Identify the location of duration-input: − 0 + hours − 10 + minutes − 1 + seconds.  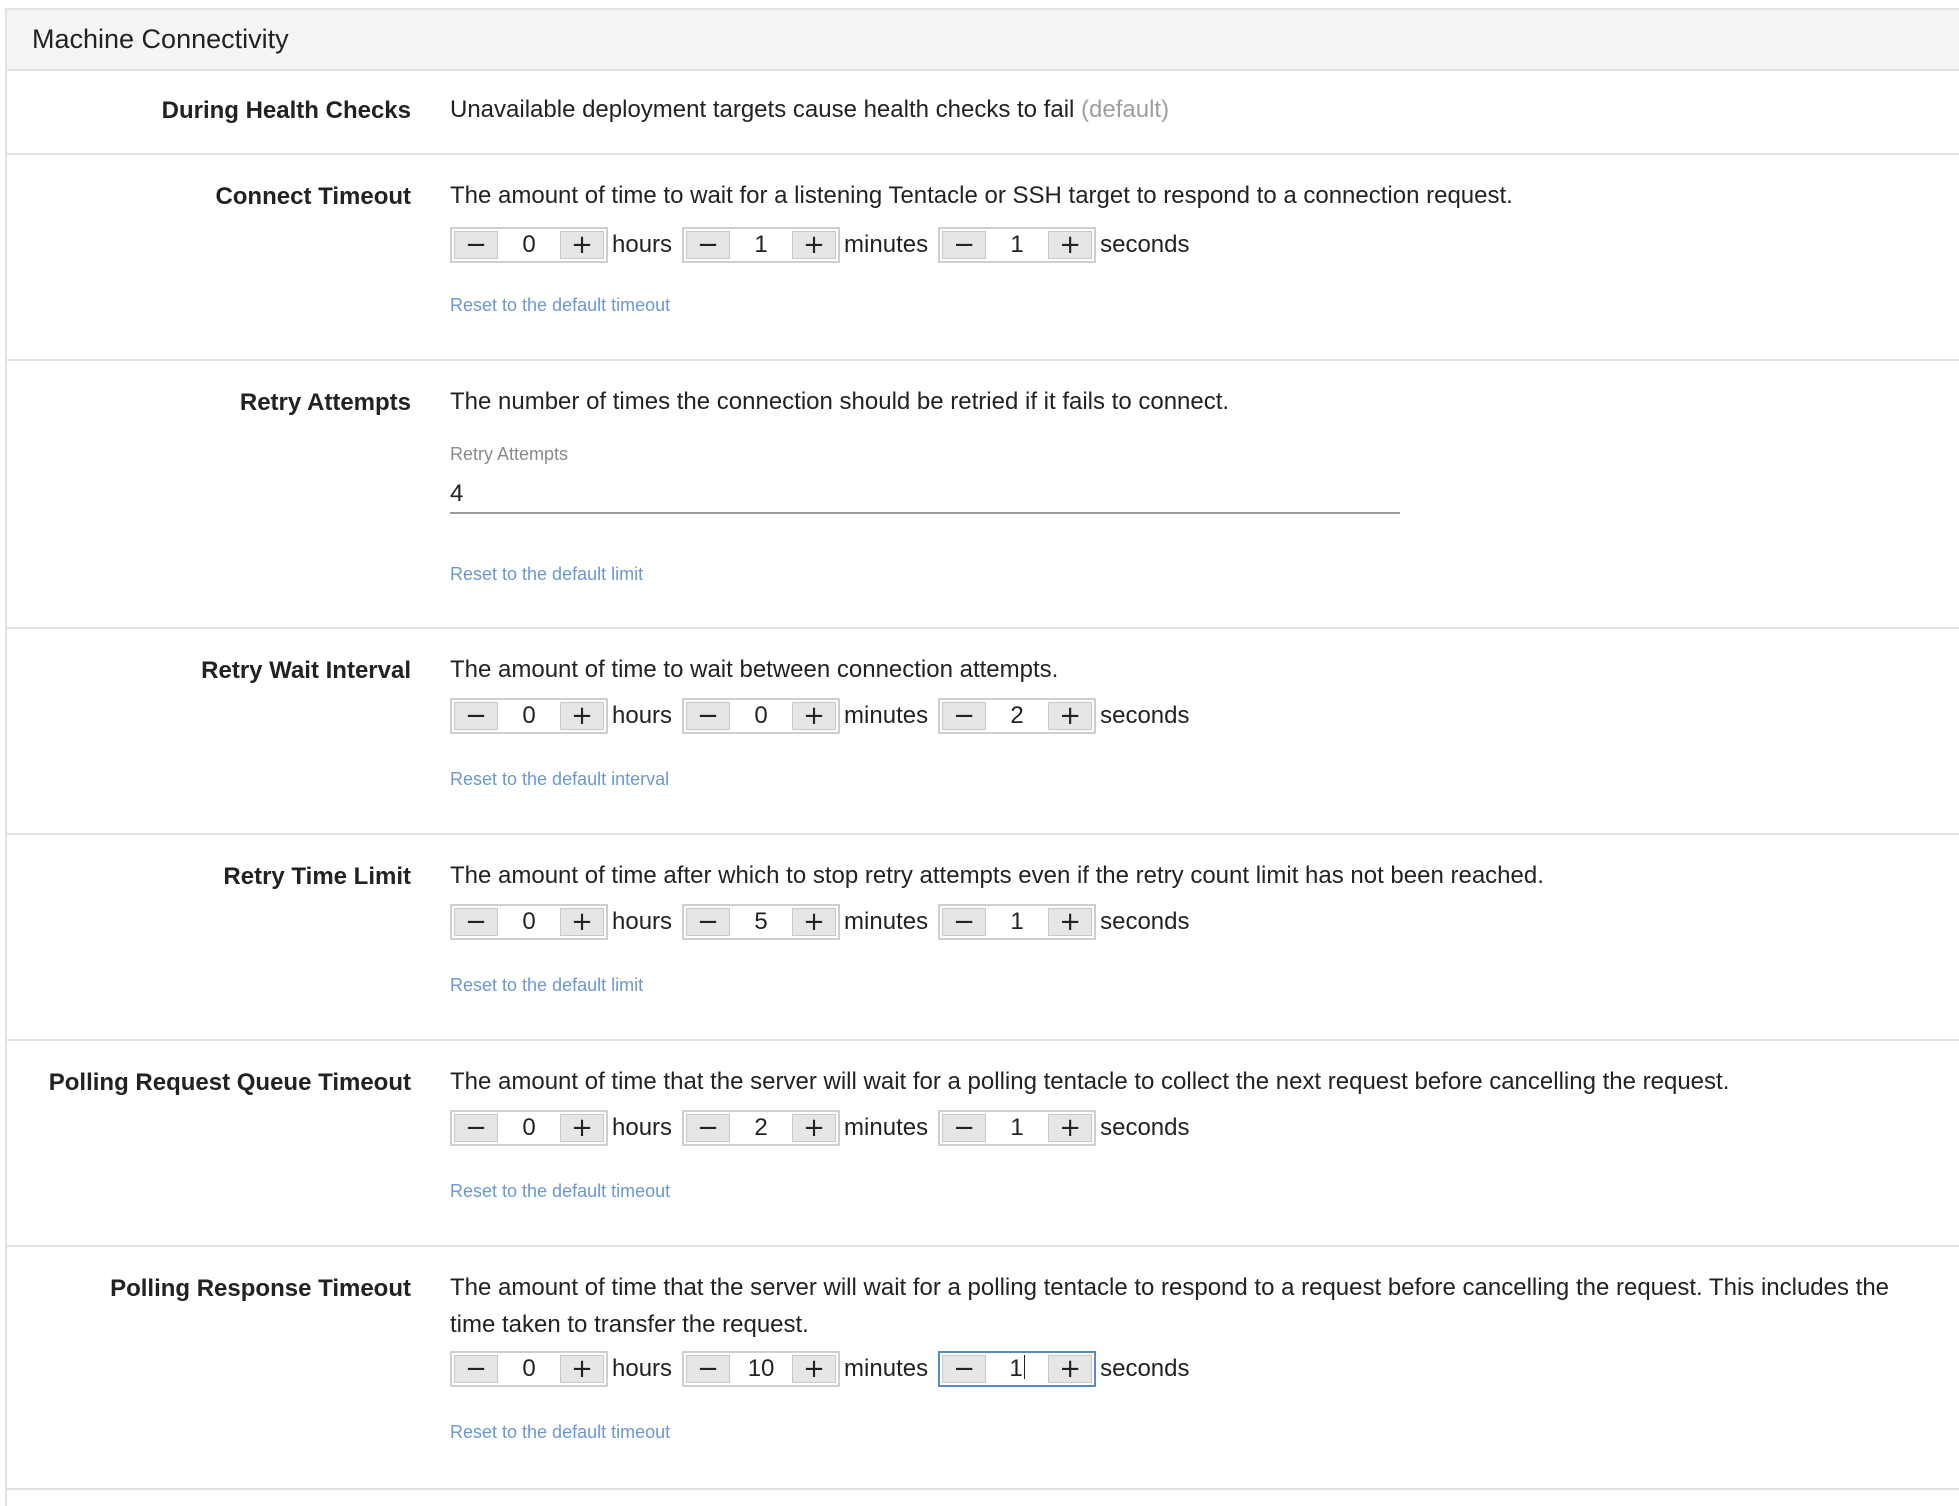
(824, 1369).